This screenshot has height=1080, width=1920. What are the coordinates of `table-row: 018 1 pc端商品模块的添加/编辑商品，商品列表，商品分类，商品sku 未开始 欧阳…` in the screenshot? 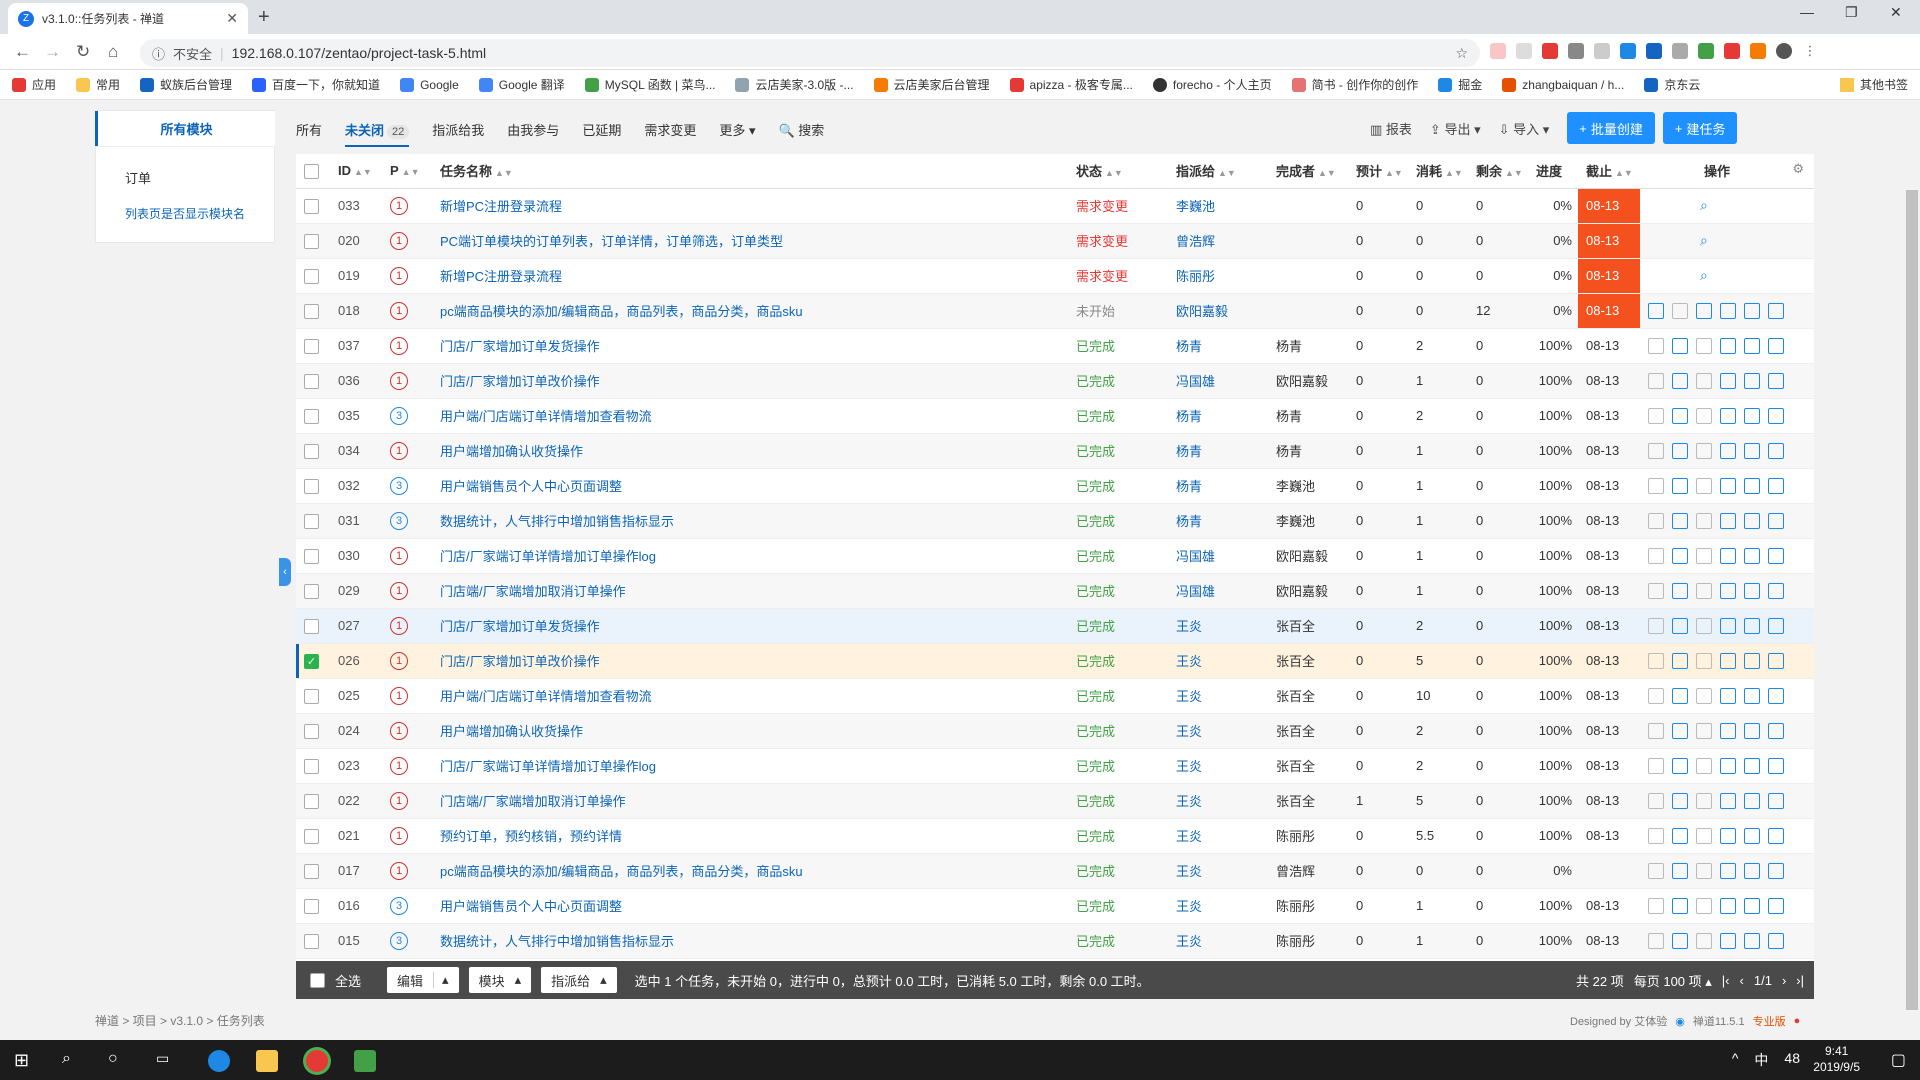 It's located at (1055, 311).